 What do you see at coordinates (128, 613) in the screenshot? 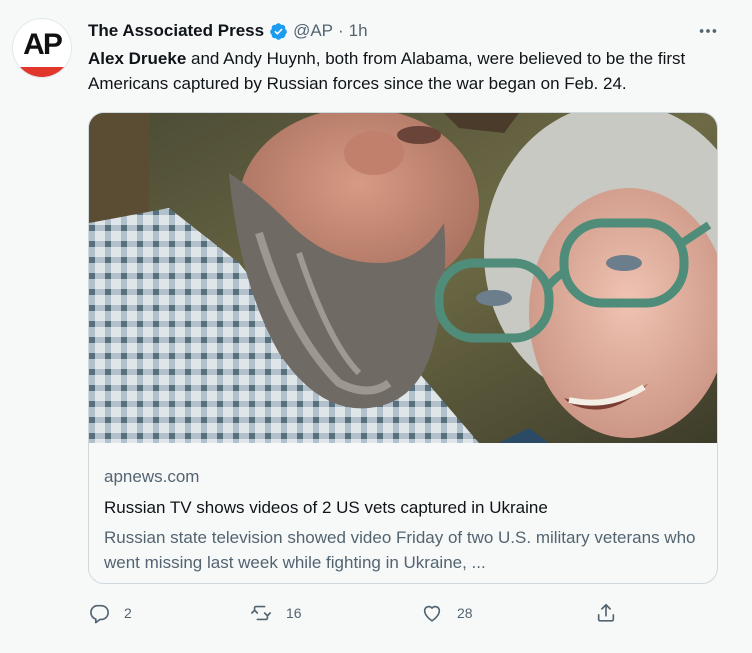
I see `reply-count: 2` at bounding box center [128, 613].